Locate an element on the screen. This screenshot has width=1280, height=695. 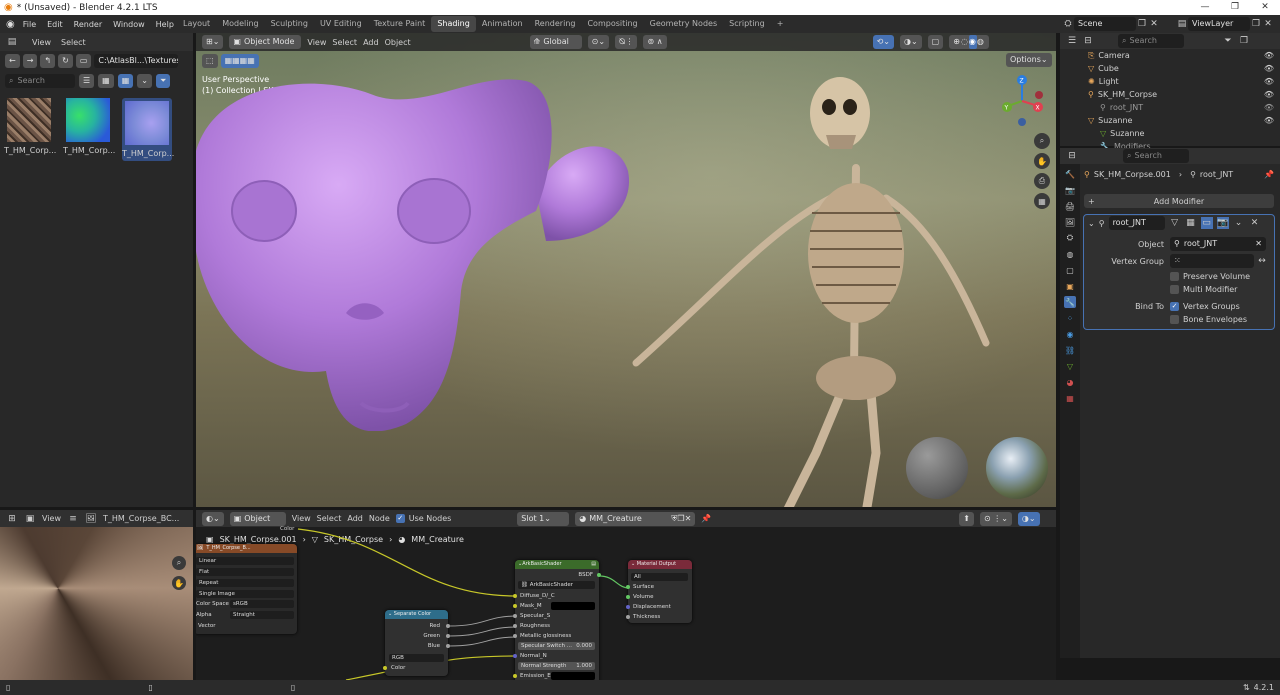
new-view-layer-icon: ❐ is located at coordinates (1256, 24).